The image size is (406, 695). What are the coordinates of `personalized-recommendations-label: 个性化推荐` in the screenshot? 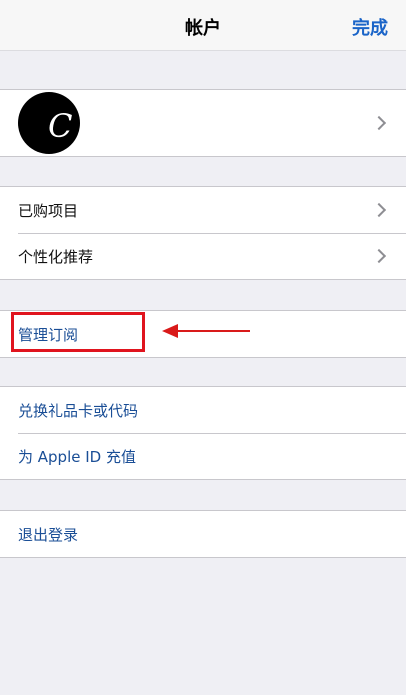 It's located at (56, 256).